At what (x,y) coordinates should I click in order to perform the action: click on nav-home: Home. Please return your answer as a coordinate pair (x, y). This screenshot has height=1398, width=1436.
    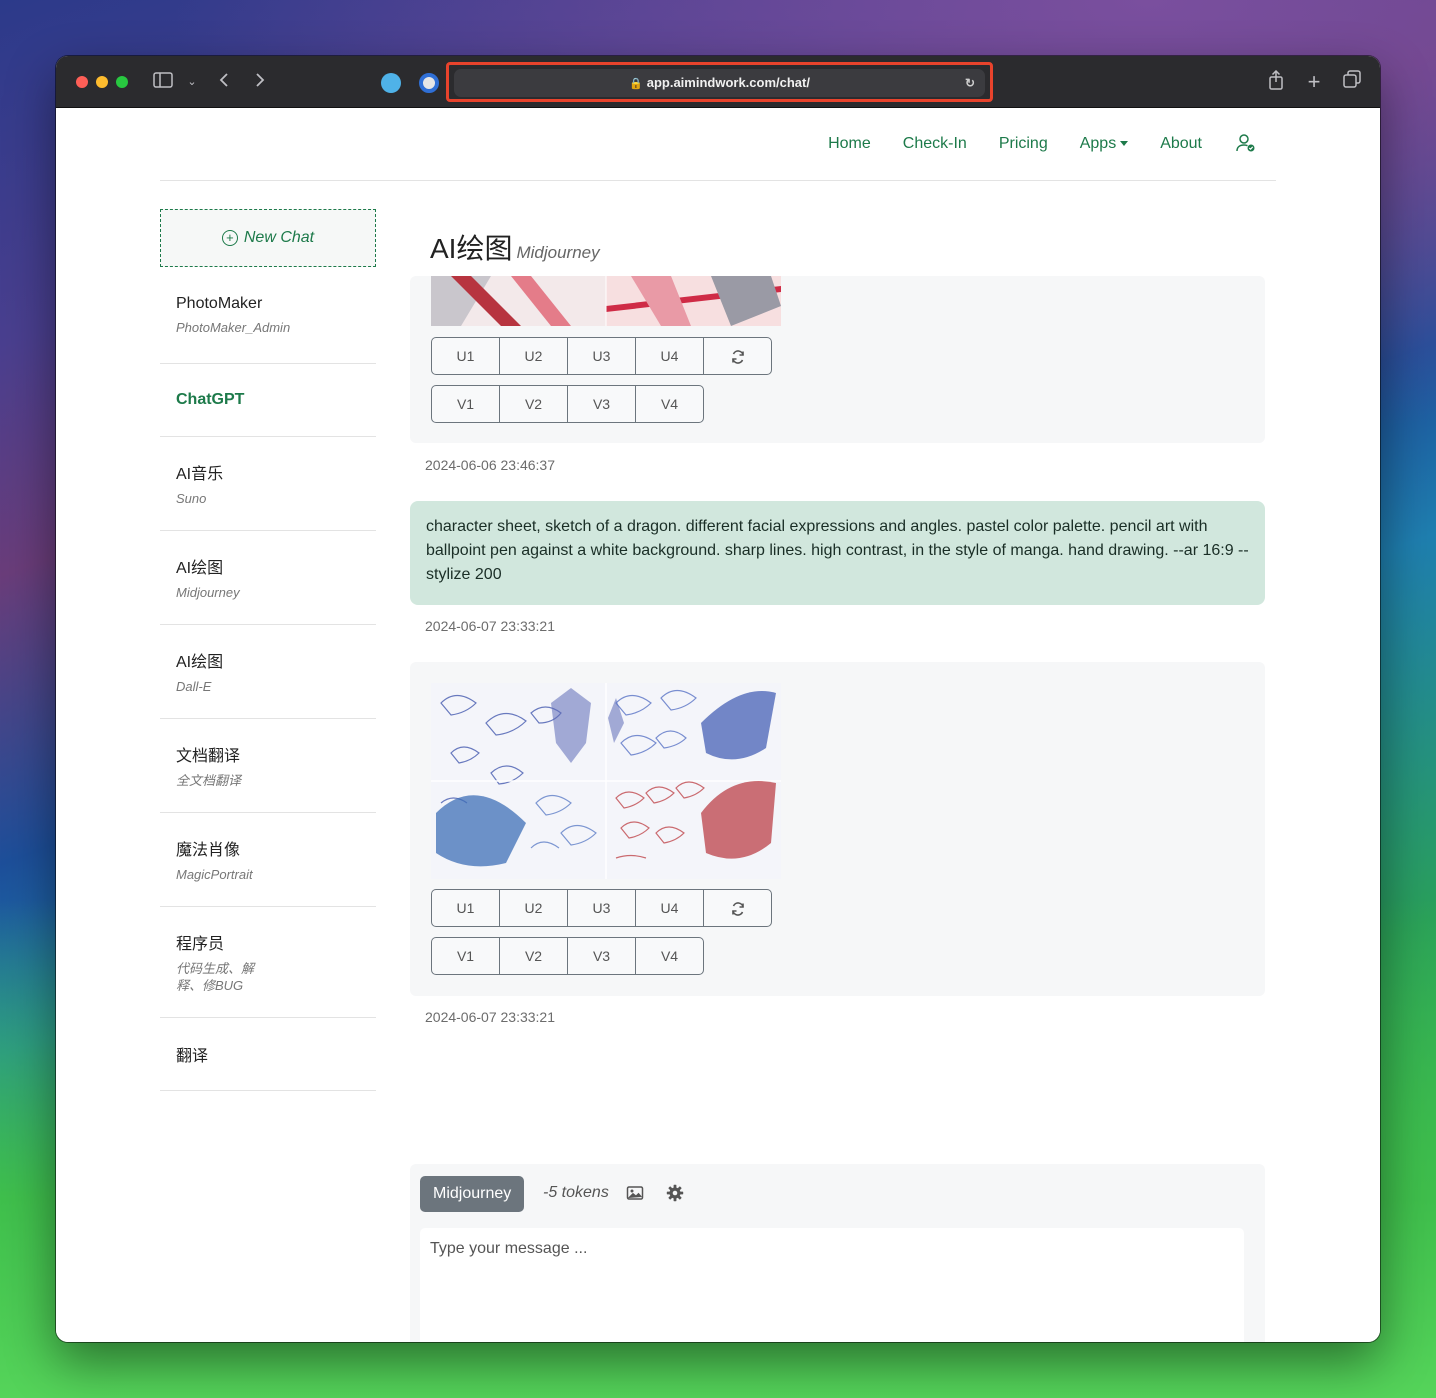
    Looking at the image, I should click on (849, 145).